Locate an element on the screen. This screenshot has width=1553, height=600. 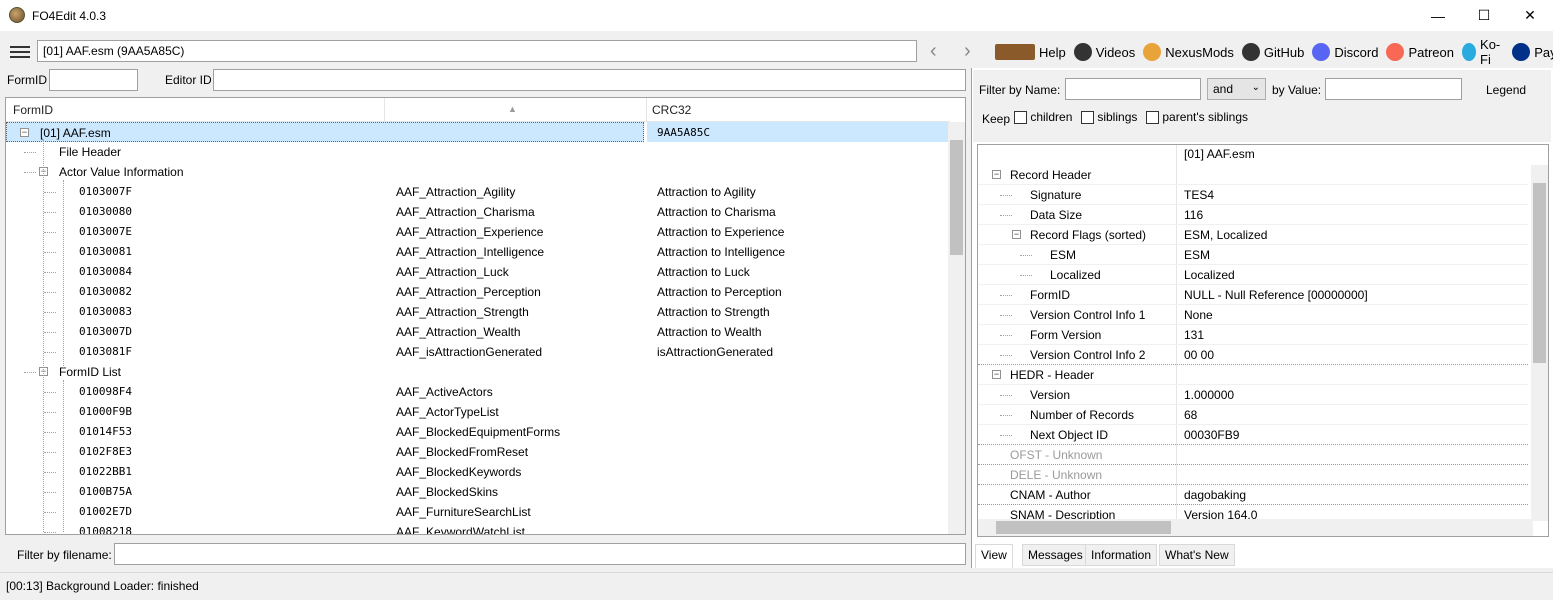
tree-row: 0102F8E3 AAF_BlockedFromReset is located at coordinates (478, 452).